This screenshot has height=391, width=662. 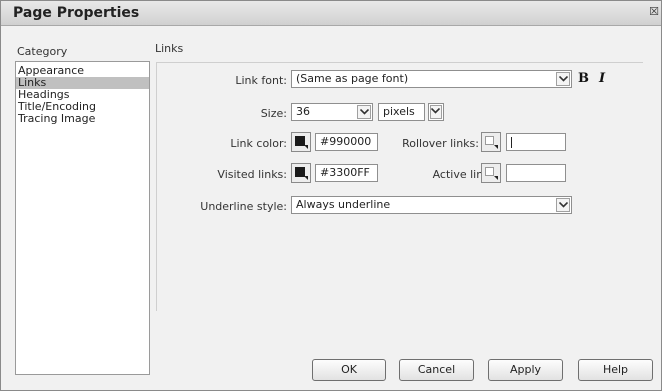 What do you see at coordinates (615, 370) in the screenshot?
I see `help-button: Help` at bounding box center [615, 370].